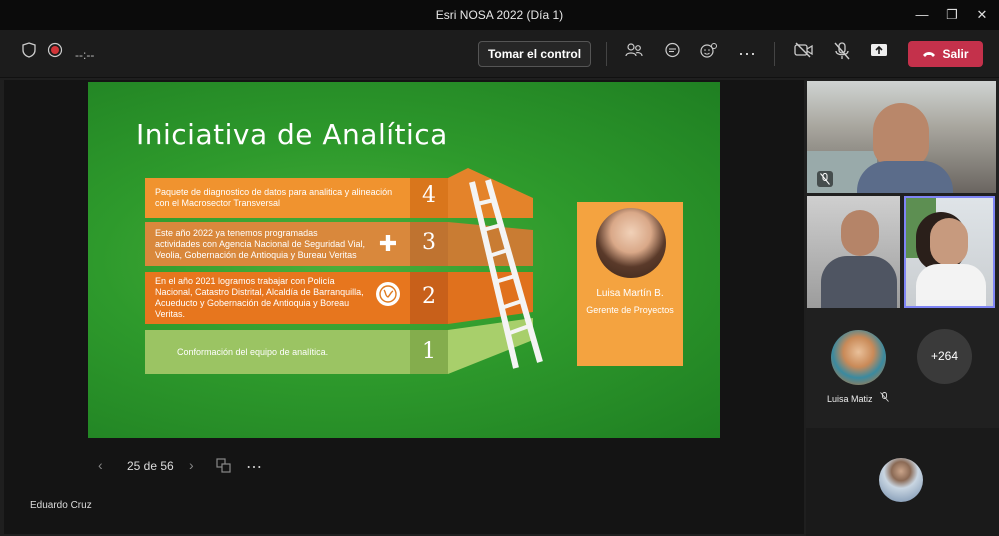 The image size is (999, 536). I want to click on title-bar: Esri NOSA 2022 (Día 1) — ❐ ✕, so click(499, 15).